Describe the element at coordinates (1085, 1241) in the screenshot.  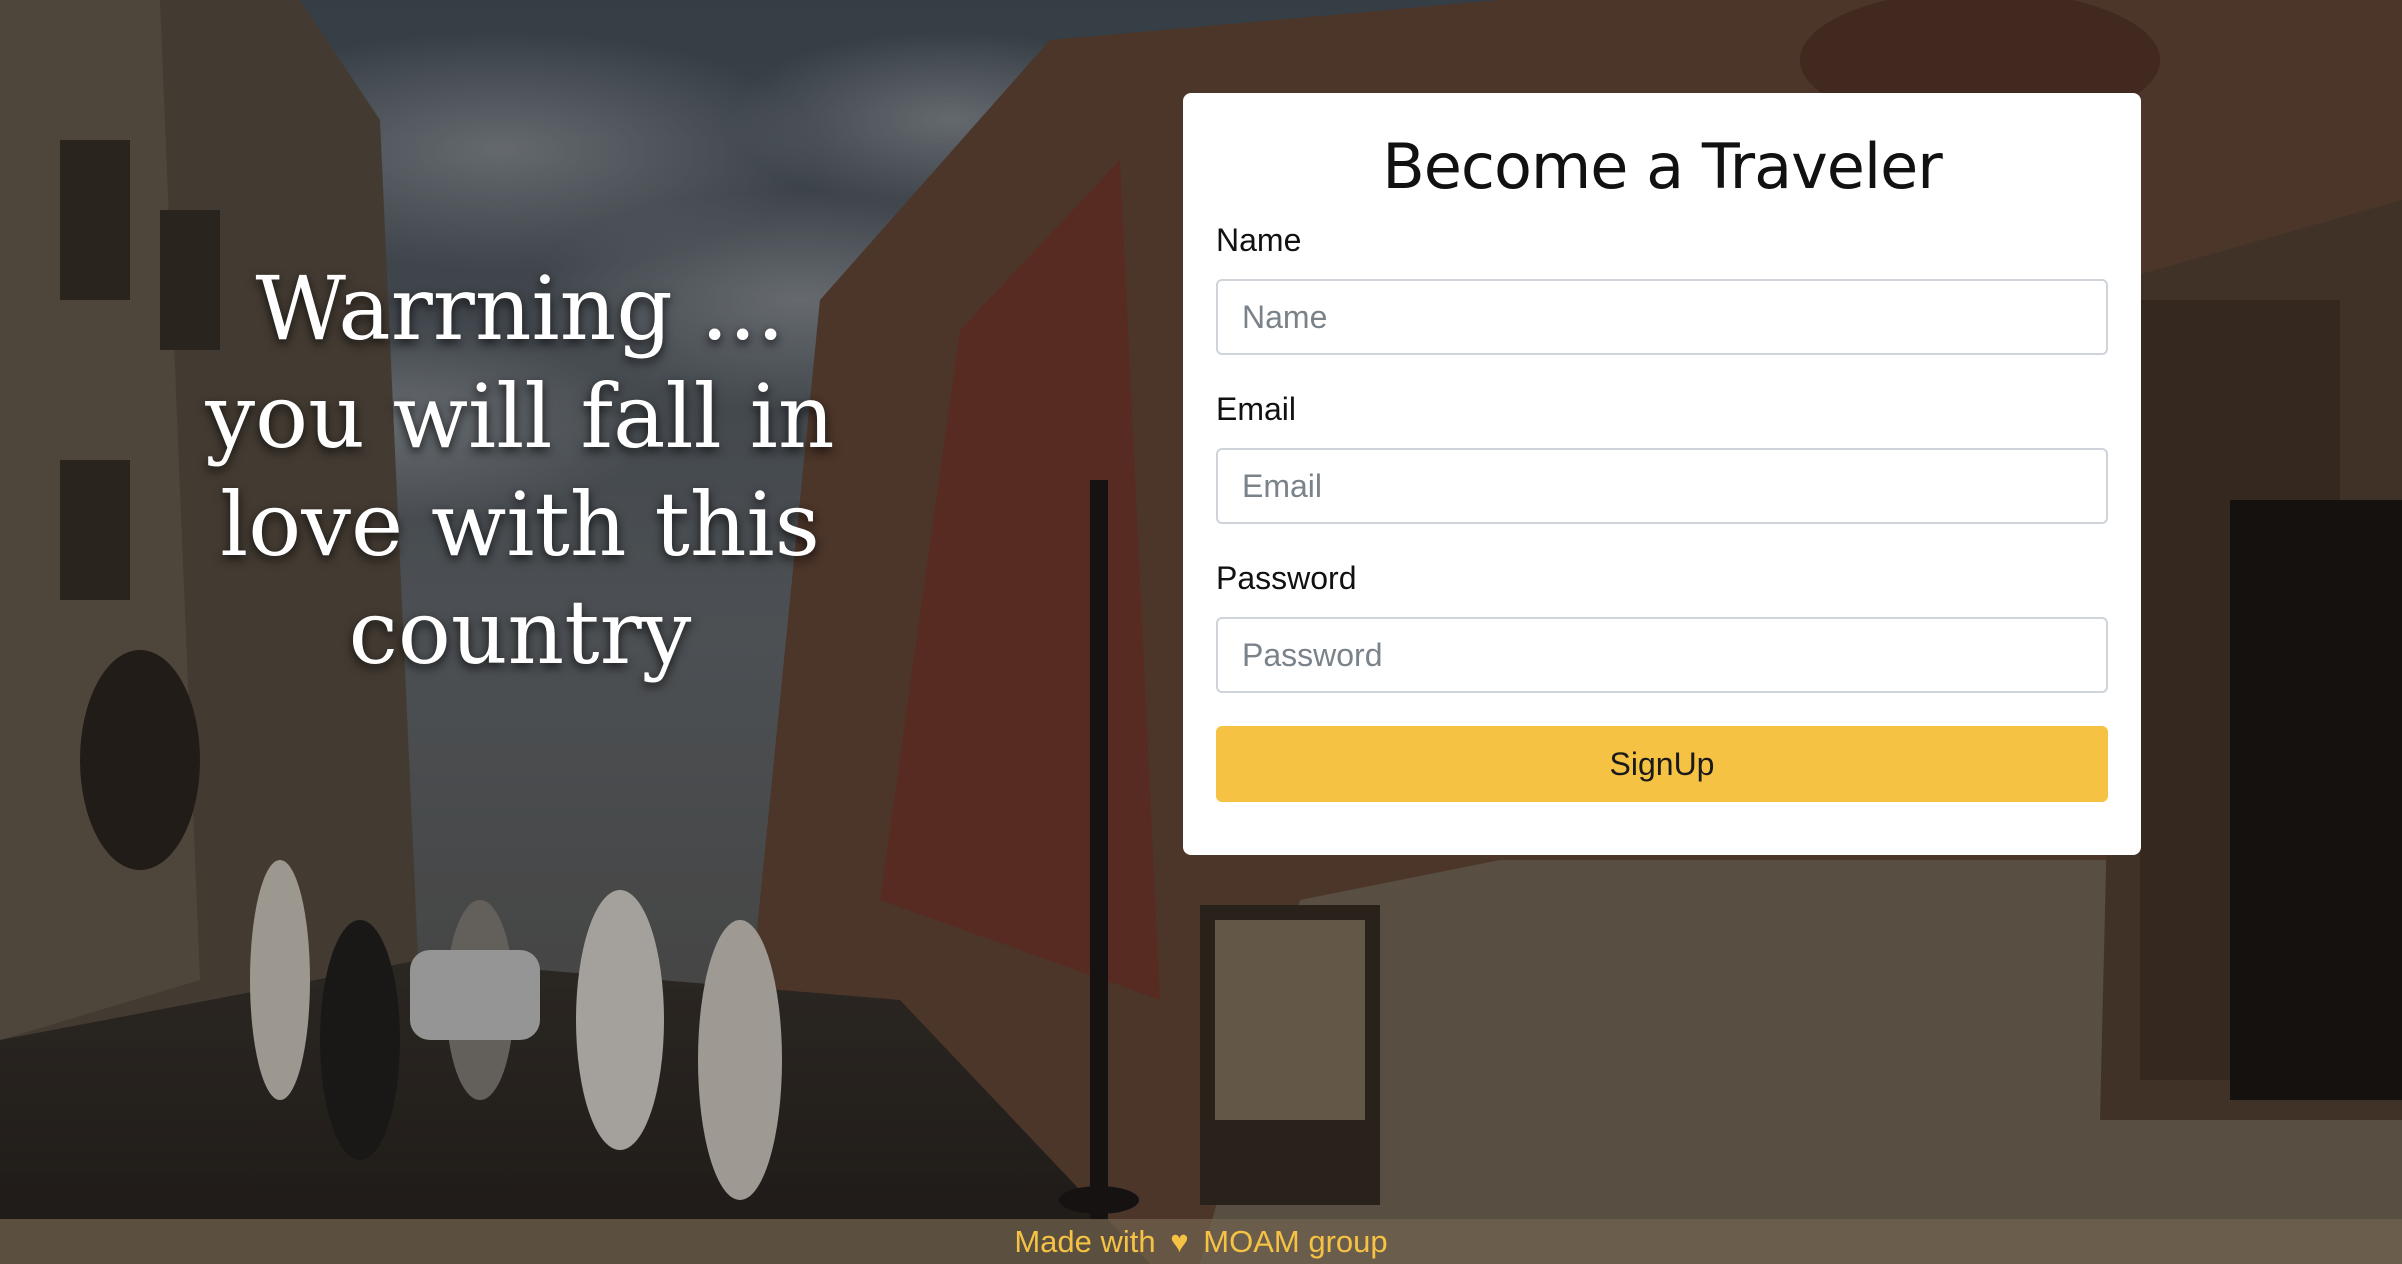
I see `footer-prefix: Made with` at that location.